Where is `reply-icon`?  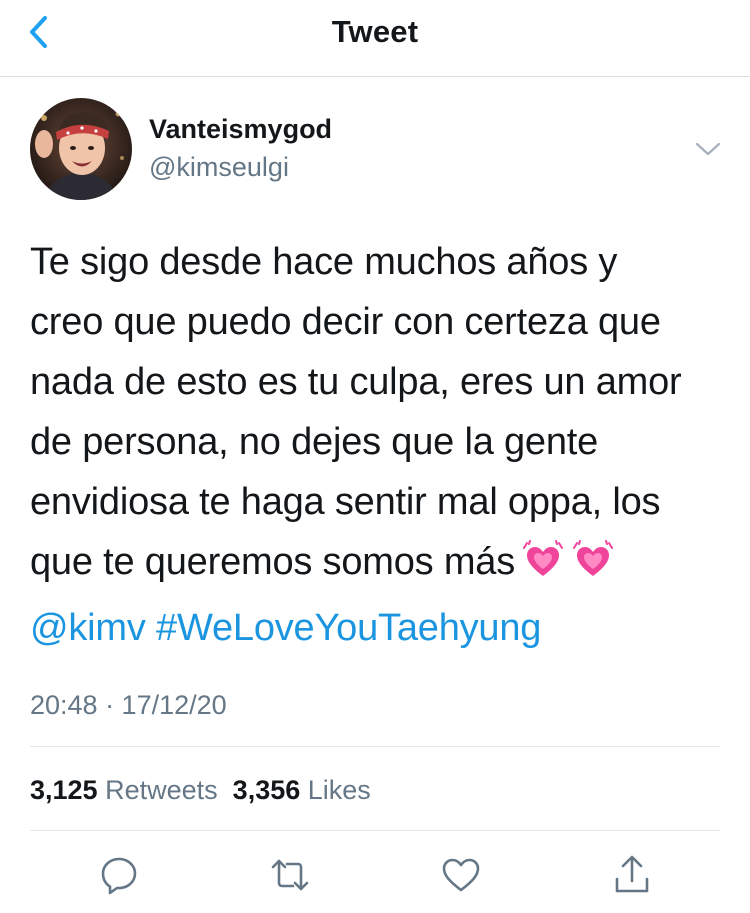
reply-icon is located at coordinates (119, 876).